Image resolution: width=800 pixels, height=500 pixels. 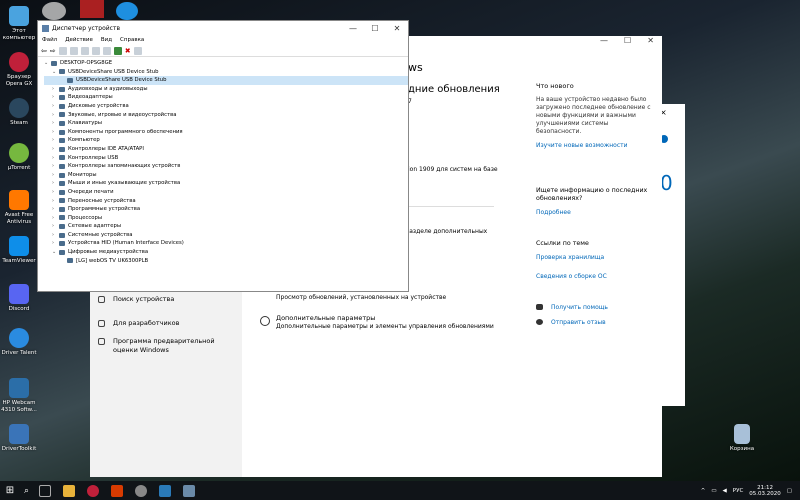 I want to click on back-icon: ⇦, so click(x=44, y=51).